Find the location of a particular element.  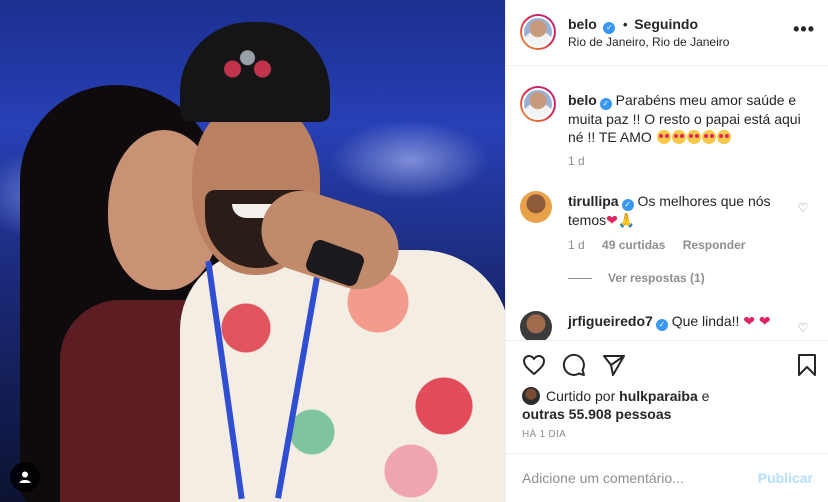

stage-light is located at coordinates (410, 160).